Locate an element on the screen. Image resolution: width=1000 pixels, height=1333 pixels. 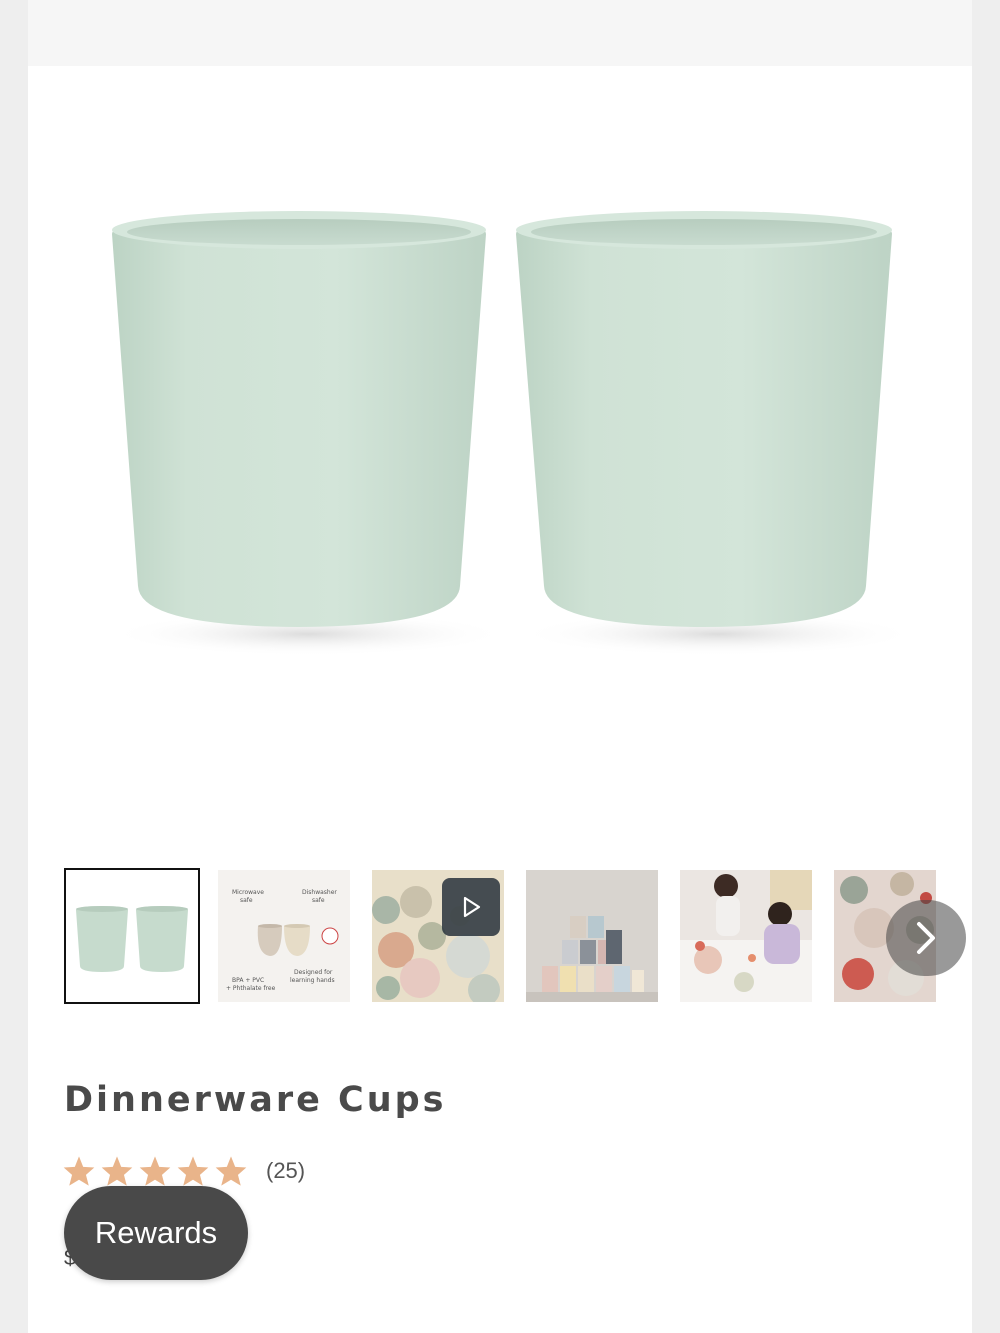
svg-text: Dishwasher is located at coordinates (319, 892).